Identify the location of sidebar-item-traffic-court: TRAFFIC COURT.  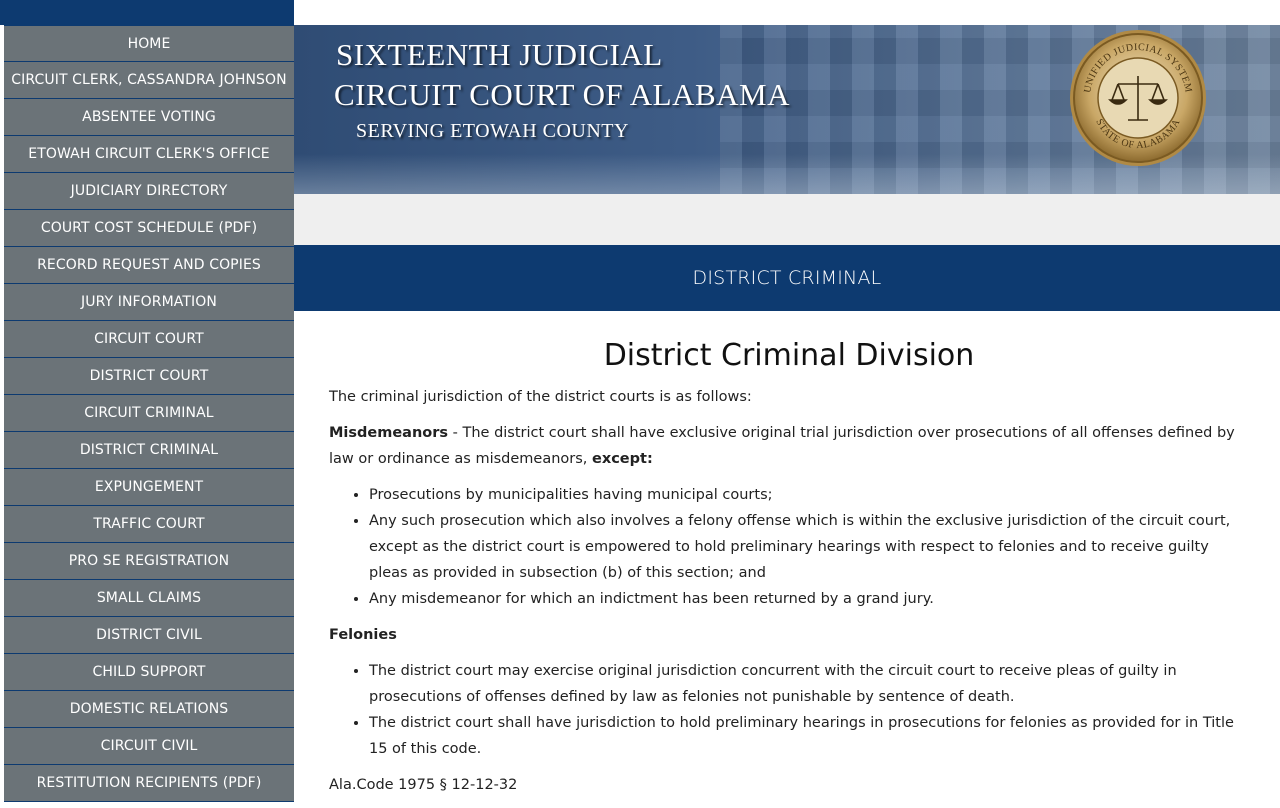
(149, 524).